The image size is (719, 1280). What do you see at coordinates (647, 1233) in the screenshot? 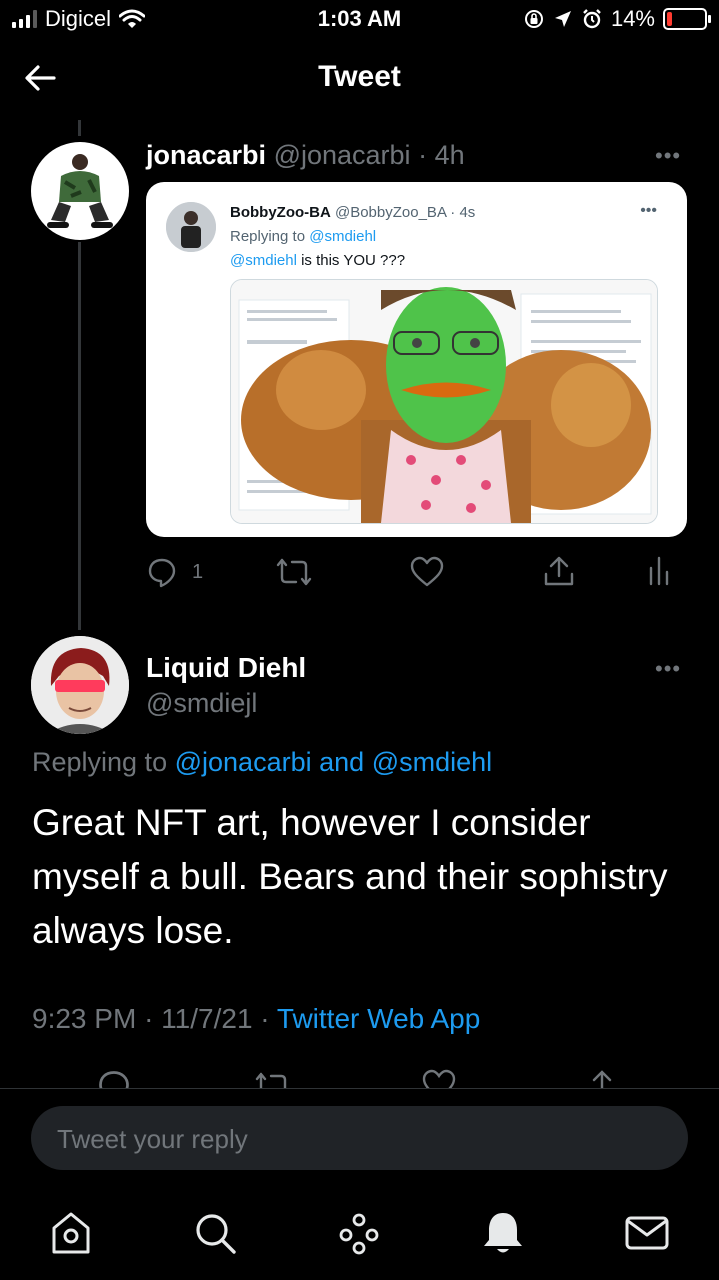
I see `messages-icon` at bounding box center [647, 1233].